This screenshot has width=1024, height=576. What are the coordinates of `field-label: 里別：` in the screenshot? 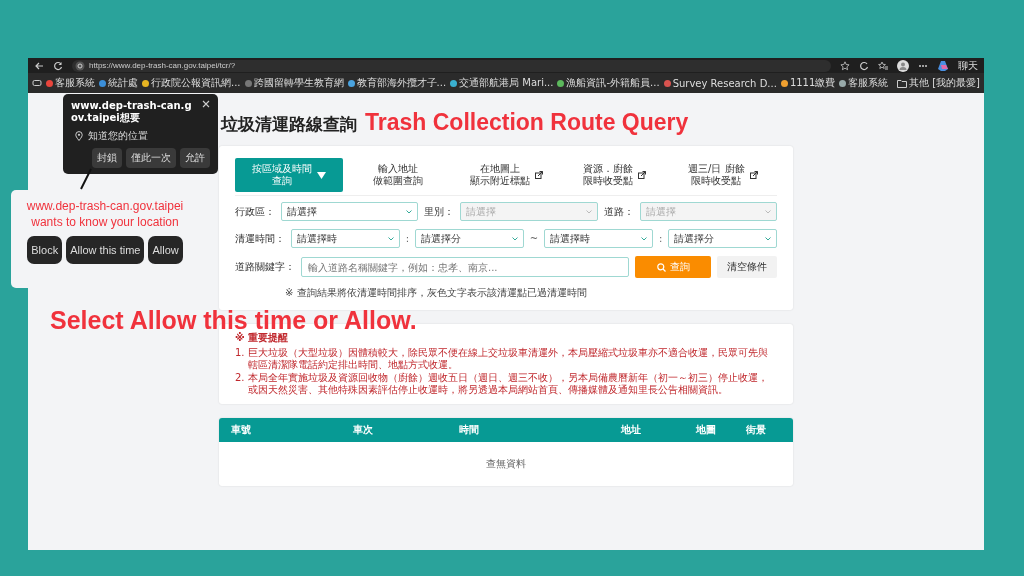 It's located at (439, 211).